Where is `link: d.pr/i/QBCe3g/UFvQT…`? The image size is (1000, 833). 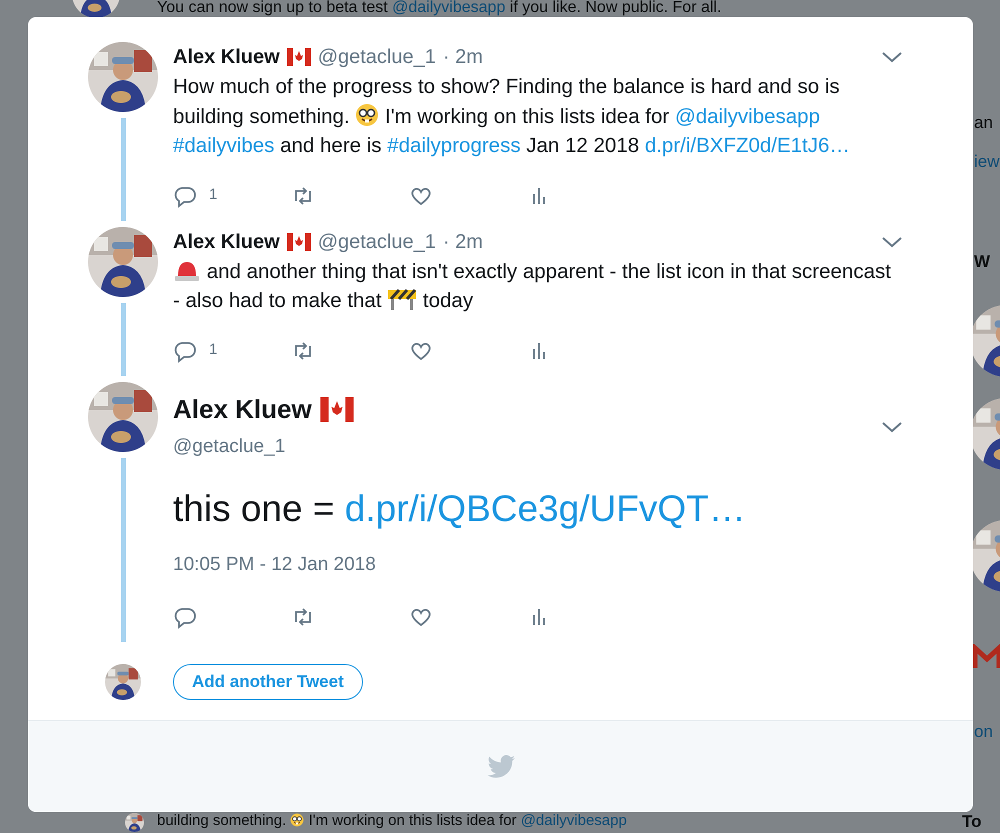
link: d.pr/i/QBCe3g/UFvQT… is located at coordinates (545, 508).